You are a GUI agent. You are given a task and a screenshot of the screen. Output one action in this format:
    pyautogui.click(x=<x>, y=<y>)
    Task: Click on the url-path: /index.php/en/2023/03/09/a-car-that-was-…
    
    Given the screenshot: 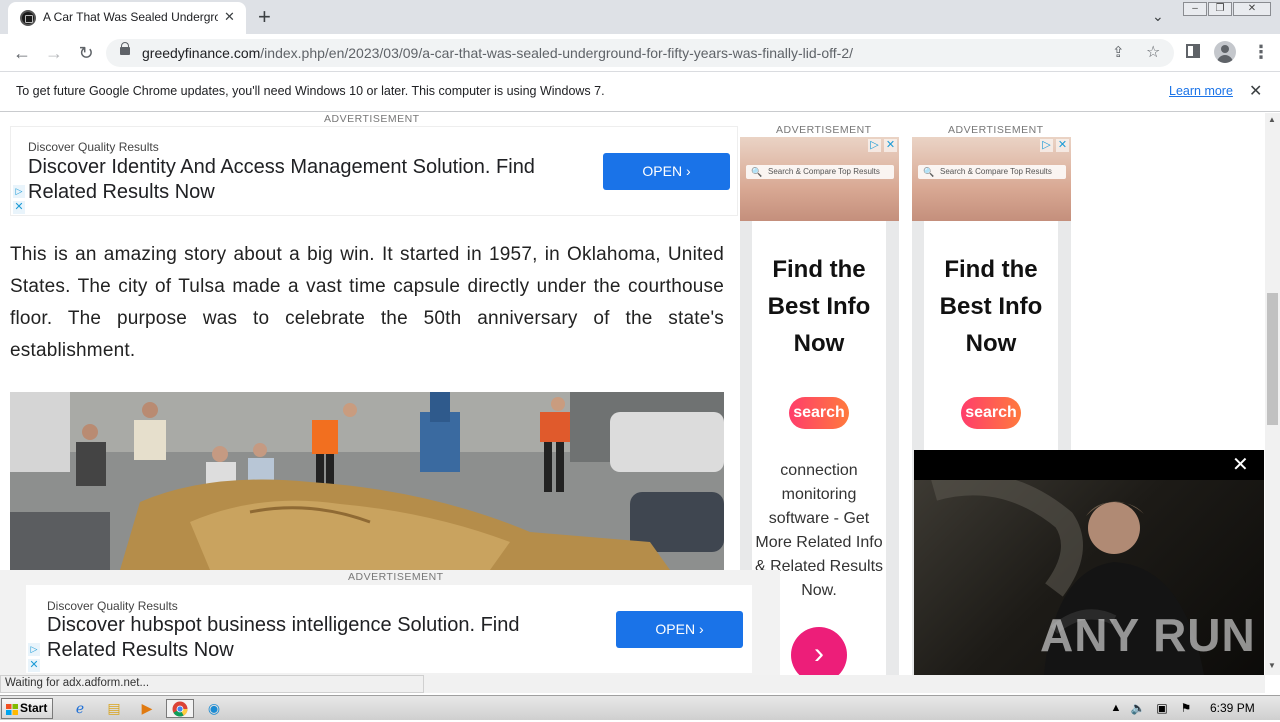 What is the action you would take?
    pyautogui.click(x=556, y=53)
    